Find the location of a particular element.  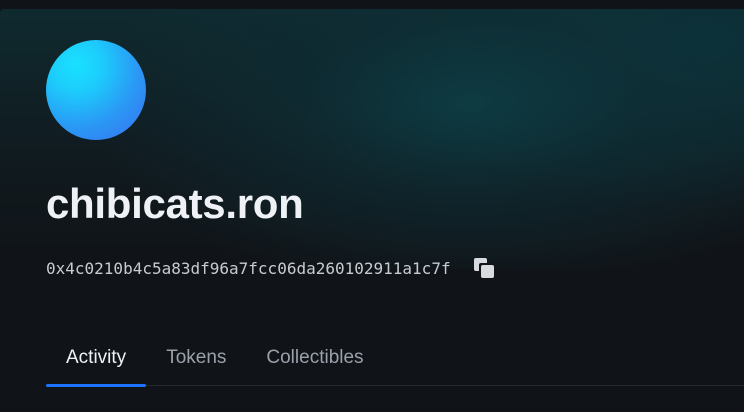

copy-icon is located at coordinates (483, 268).